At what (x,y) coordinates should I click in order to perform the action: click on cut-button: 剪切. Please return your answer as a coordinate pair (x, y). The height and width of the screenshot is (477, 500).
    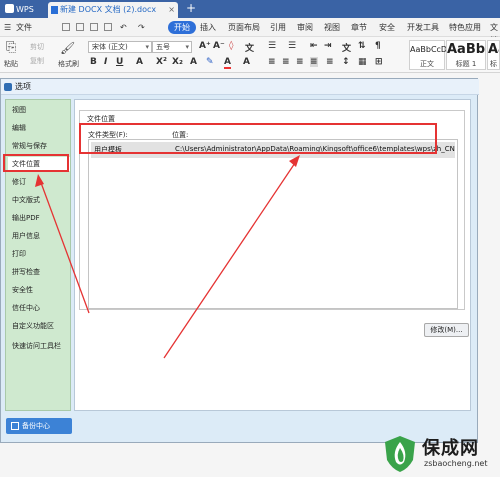
    Looking at the image, I should click on (37, 47).